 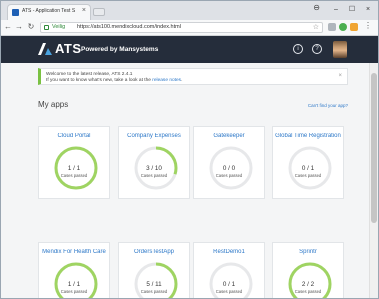 I want to click on info-icon: i, so click(x=298, y=49).